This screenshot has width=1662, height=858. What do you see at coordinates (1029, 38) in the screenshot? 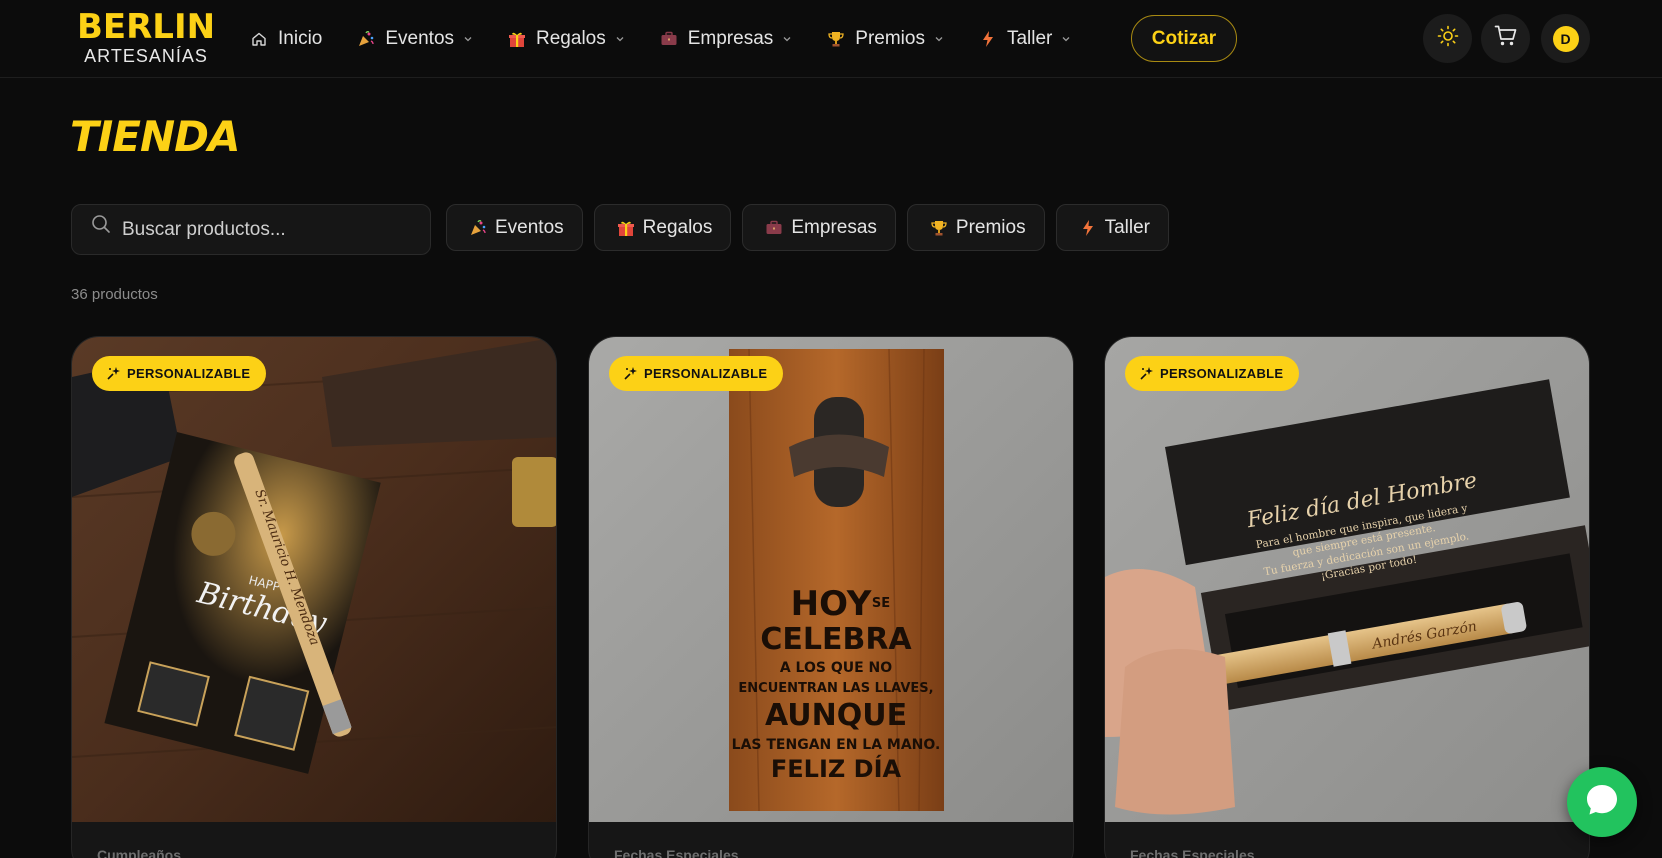
I see `nav-label: Taller` at bounding box center [1029, 38].